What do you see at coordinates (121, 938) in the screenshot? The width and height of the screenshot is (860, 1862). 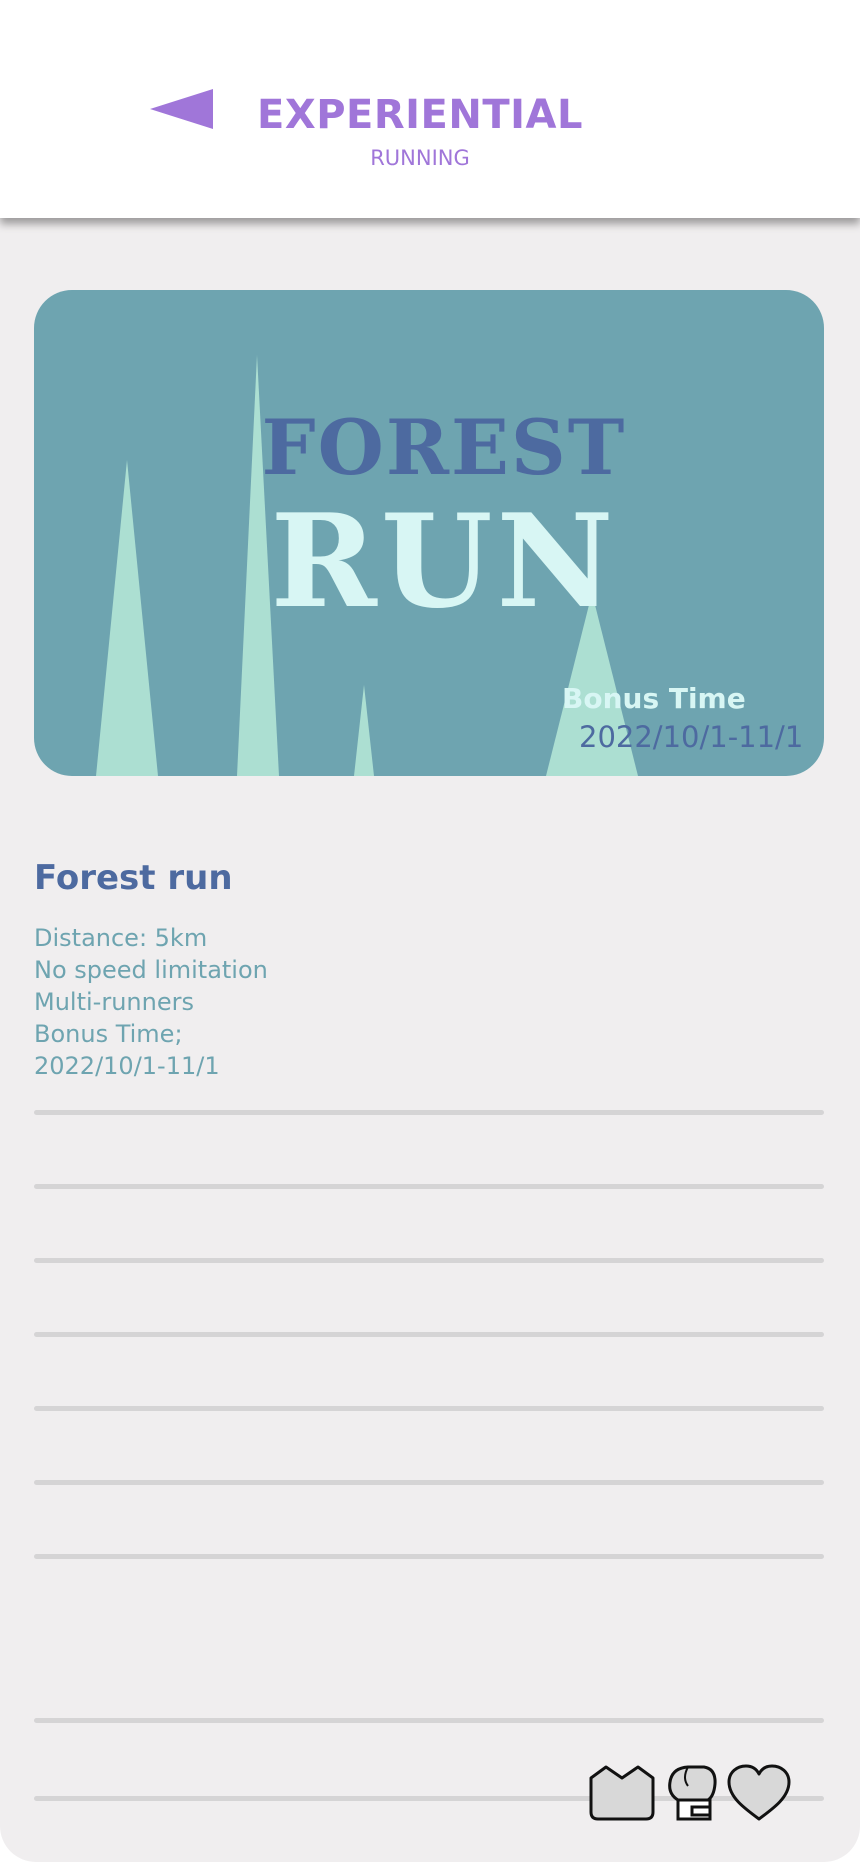 I see `detail-distance: Distance: 5km` at bounding box center [121, 938].